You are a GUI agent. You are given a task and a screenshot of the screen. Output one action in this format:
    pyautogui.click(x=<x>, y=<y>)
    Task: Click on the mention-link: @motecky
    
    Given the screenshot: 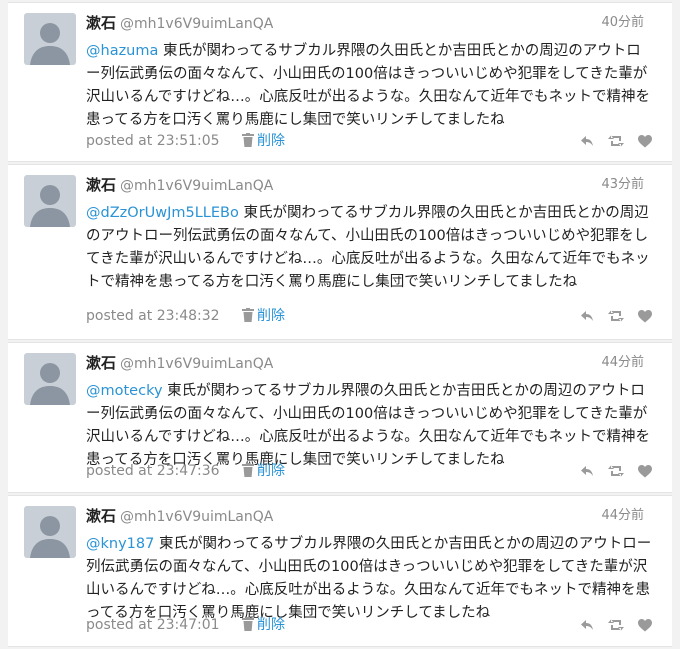 What is the action you would take?
    pyautogui.click(x=124, y=391)
    